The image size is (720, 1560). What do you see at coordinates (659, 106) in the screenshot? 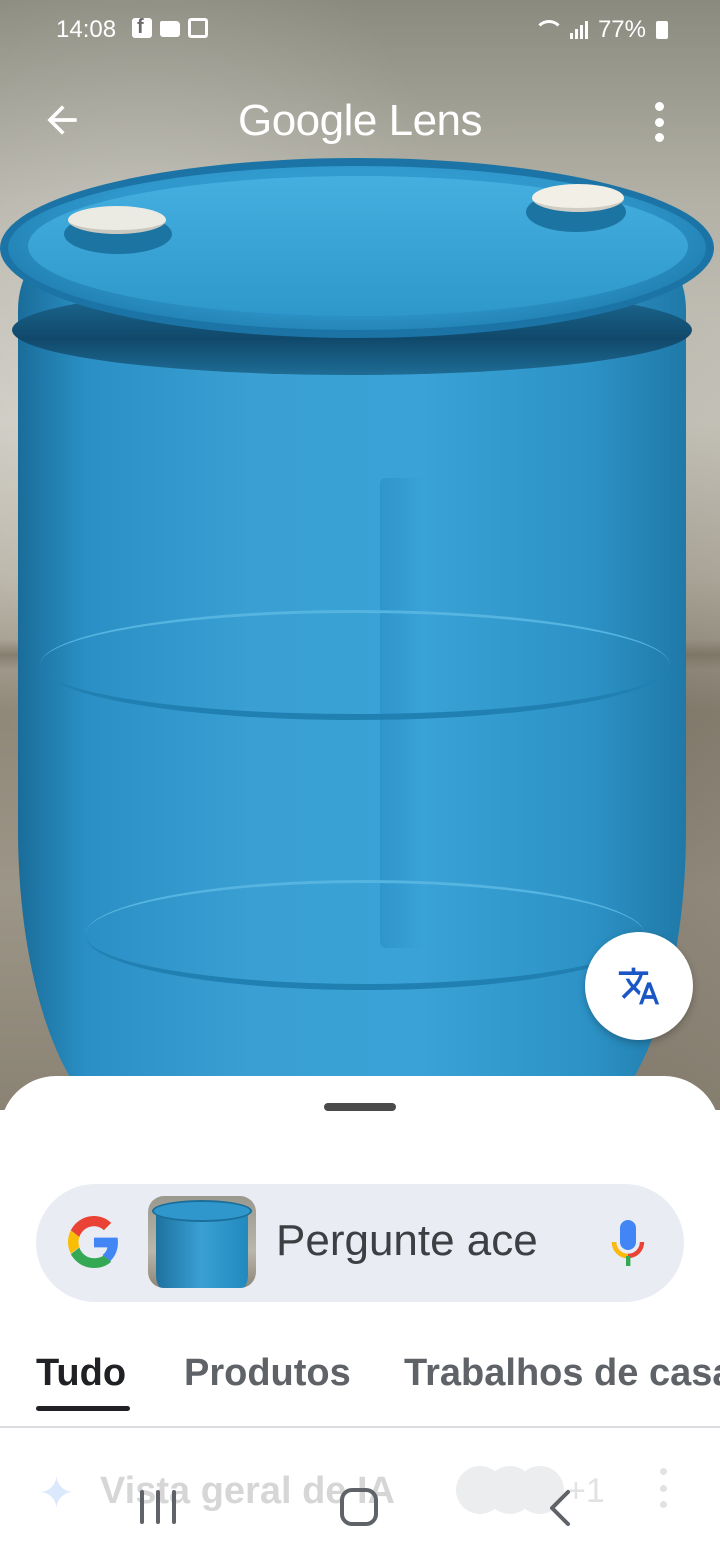
I see `more-vert-icon` at bounding box center [659, 106].